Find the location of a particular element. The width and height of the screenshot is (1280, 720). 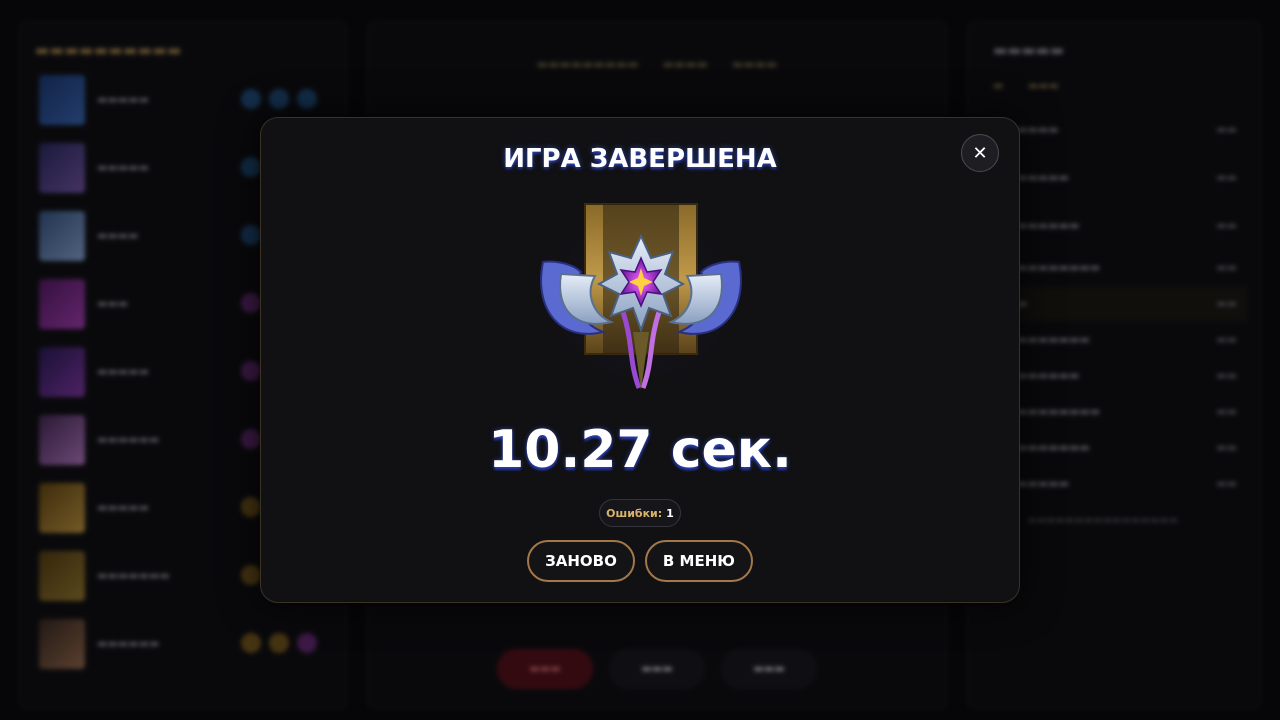

close-button: ✕ is located at coordinates (980, 153).